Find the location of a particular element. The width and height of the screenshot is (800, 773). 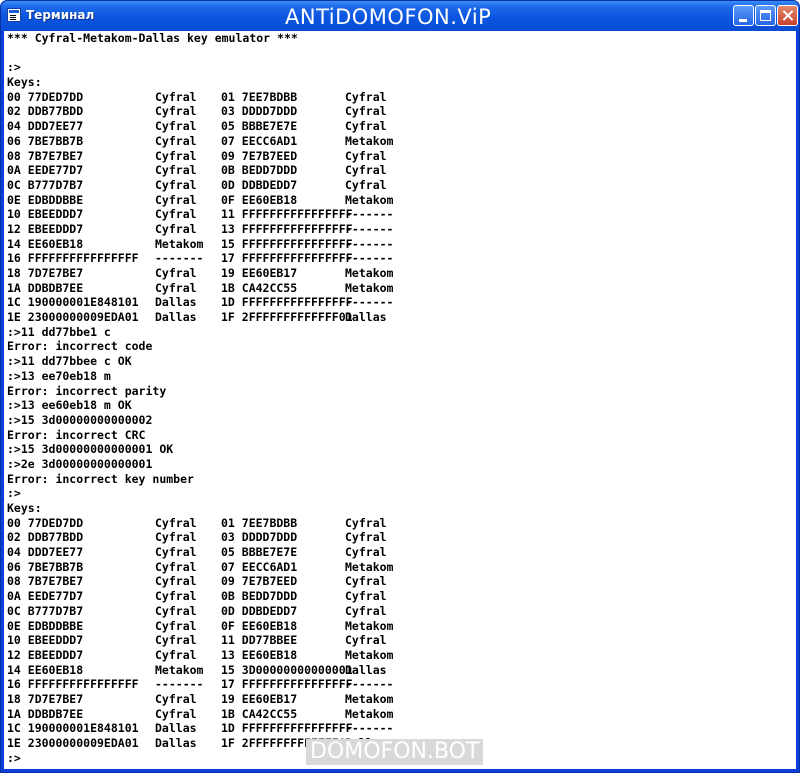

key-table-row: 12 EBEEDDD7 Cyfral 13 EE60EB18 Metakom is located at coordinates (401, 655).